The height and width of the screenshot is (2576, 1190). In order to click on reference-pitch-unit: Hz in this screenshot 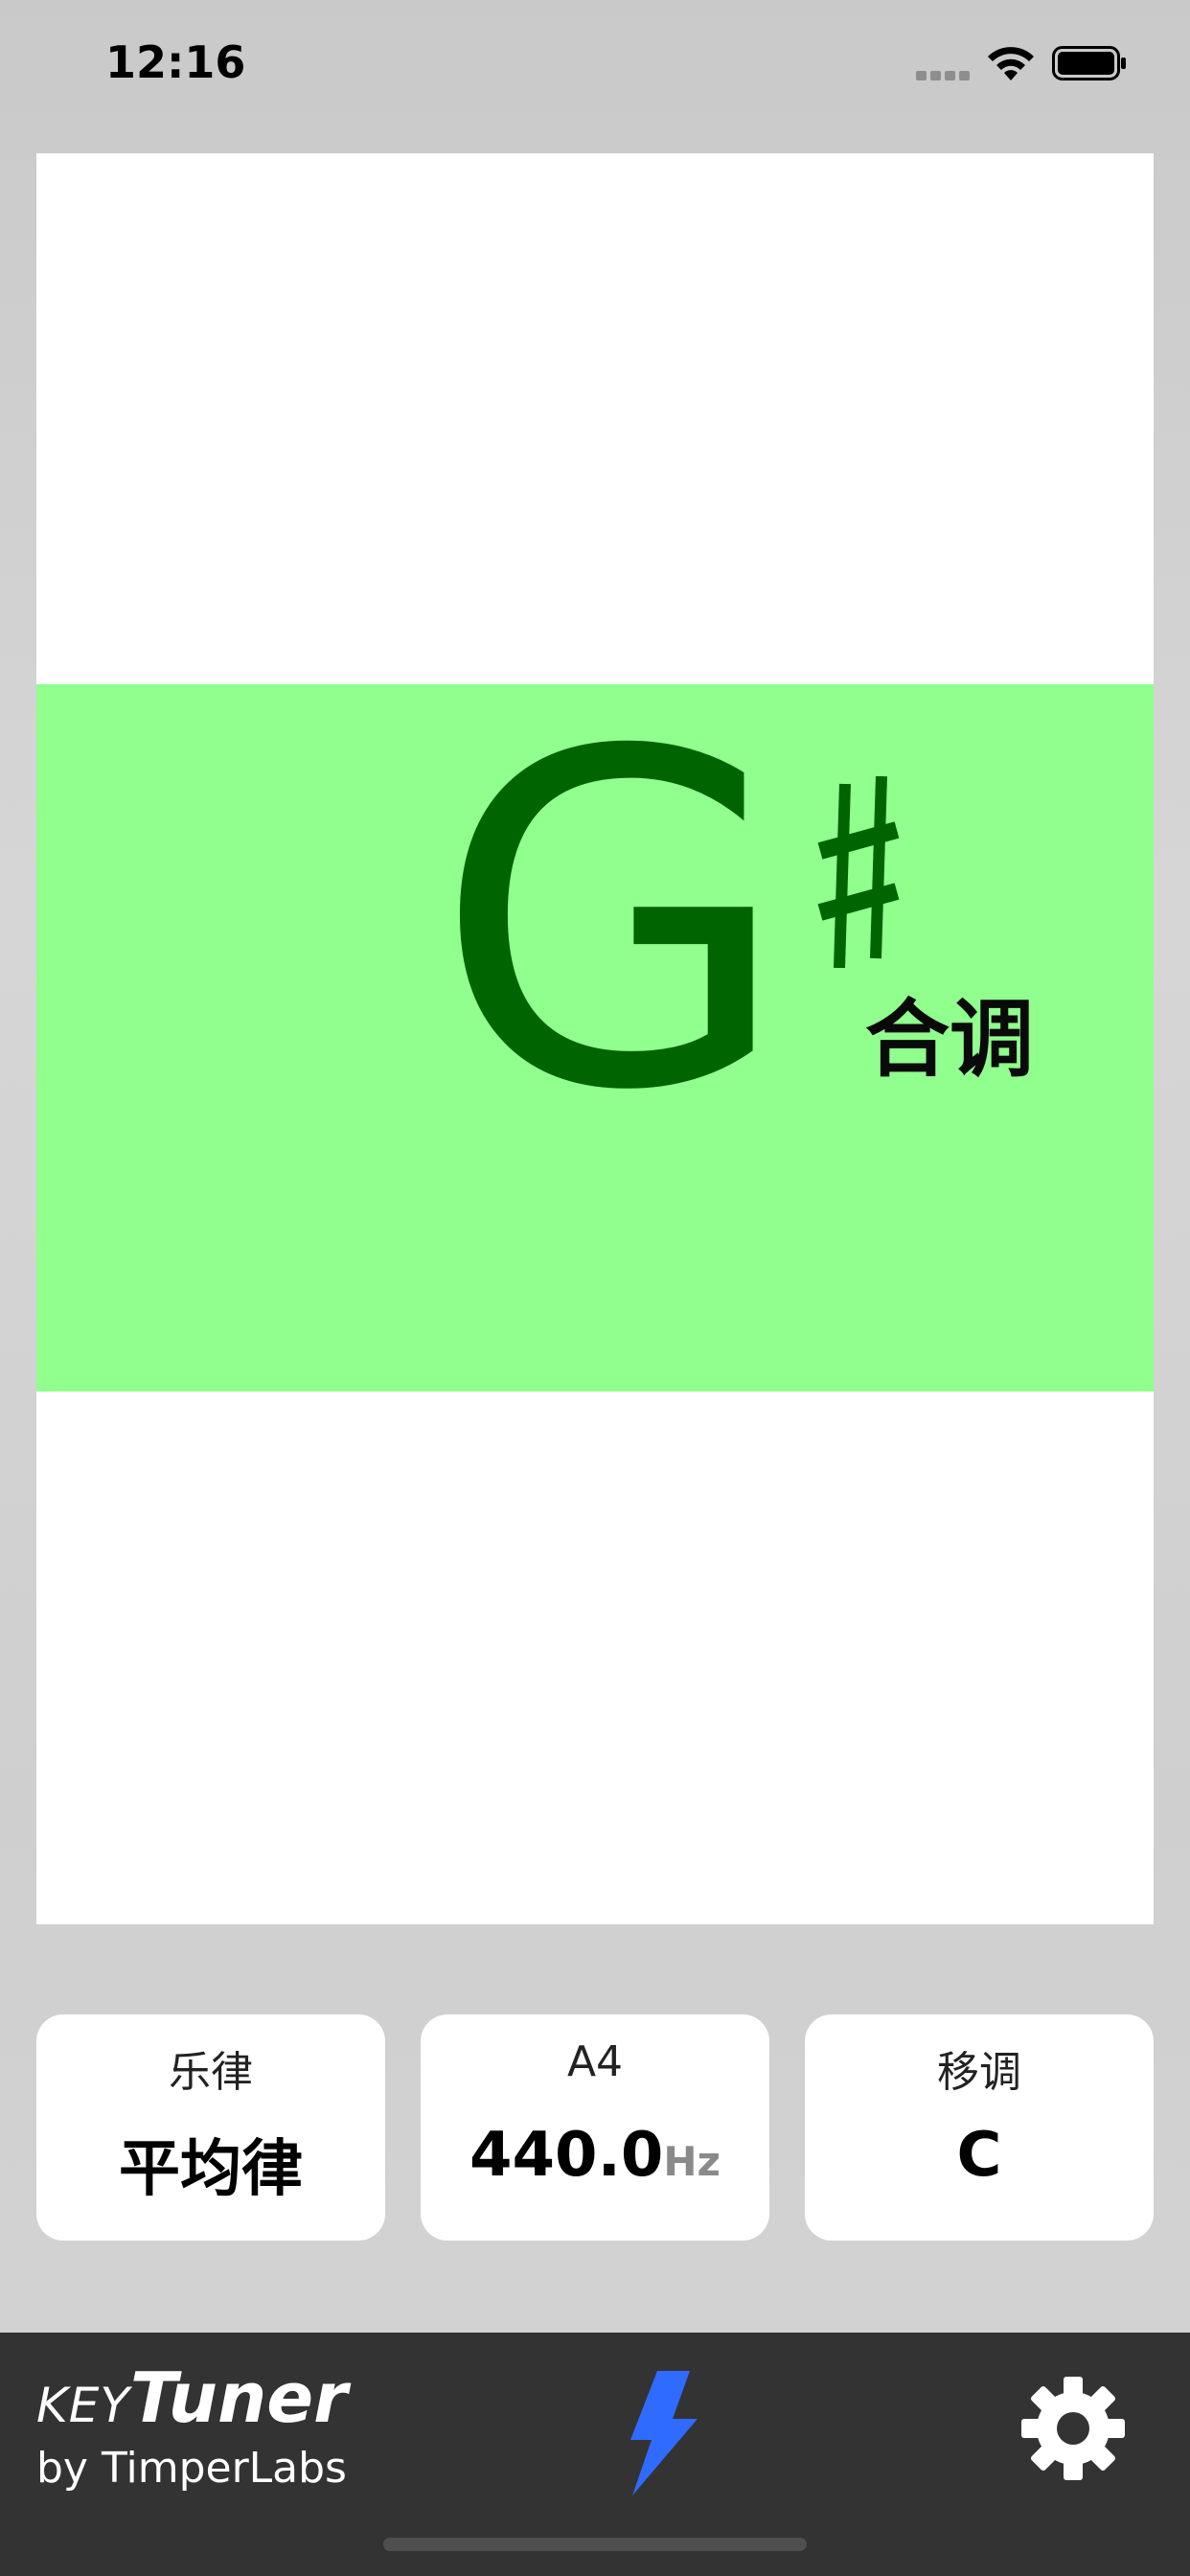, I will do `click(692, 2161)`.